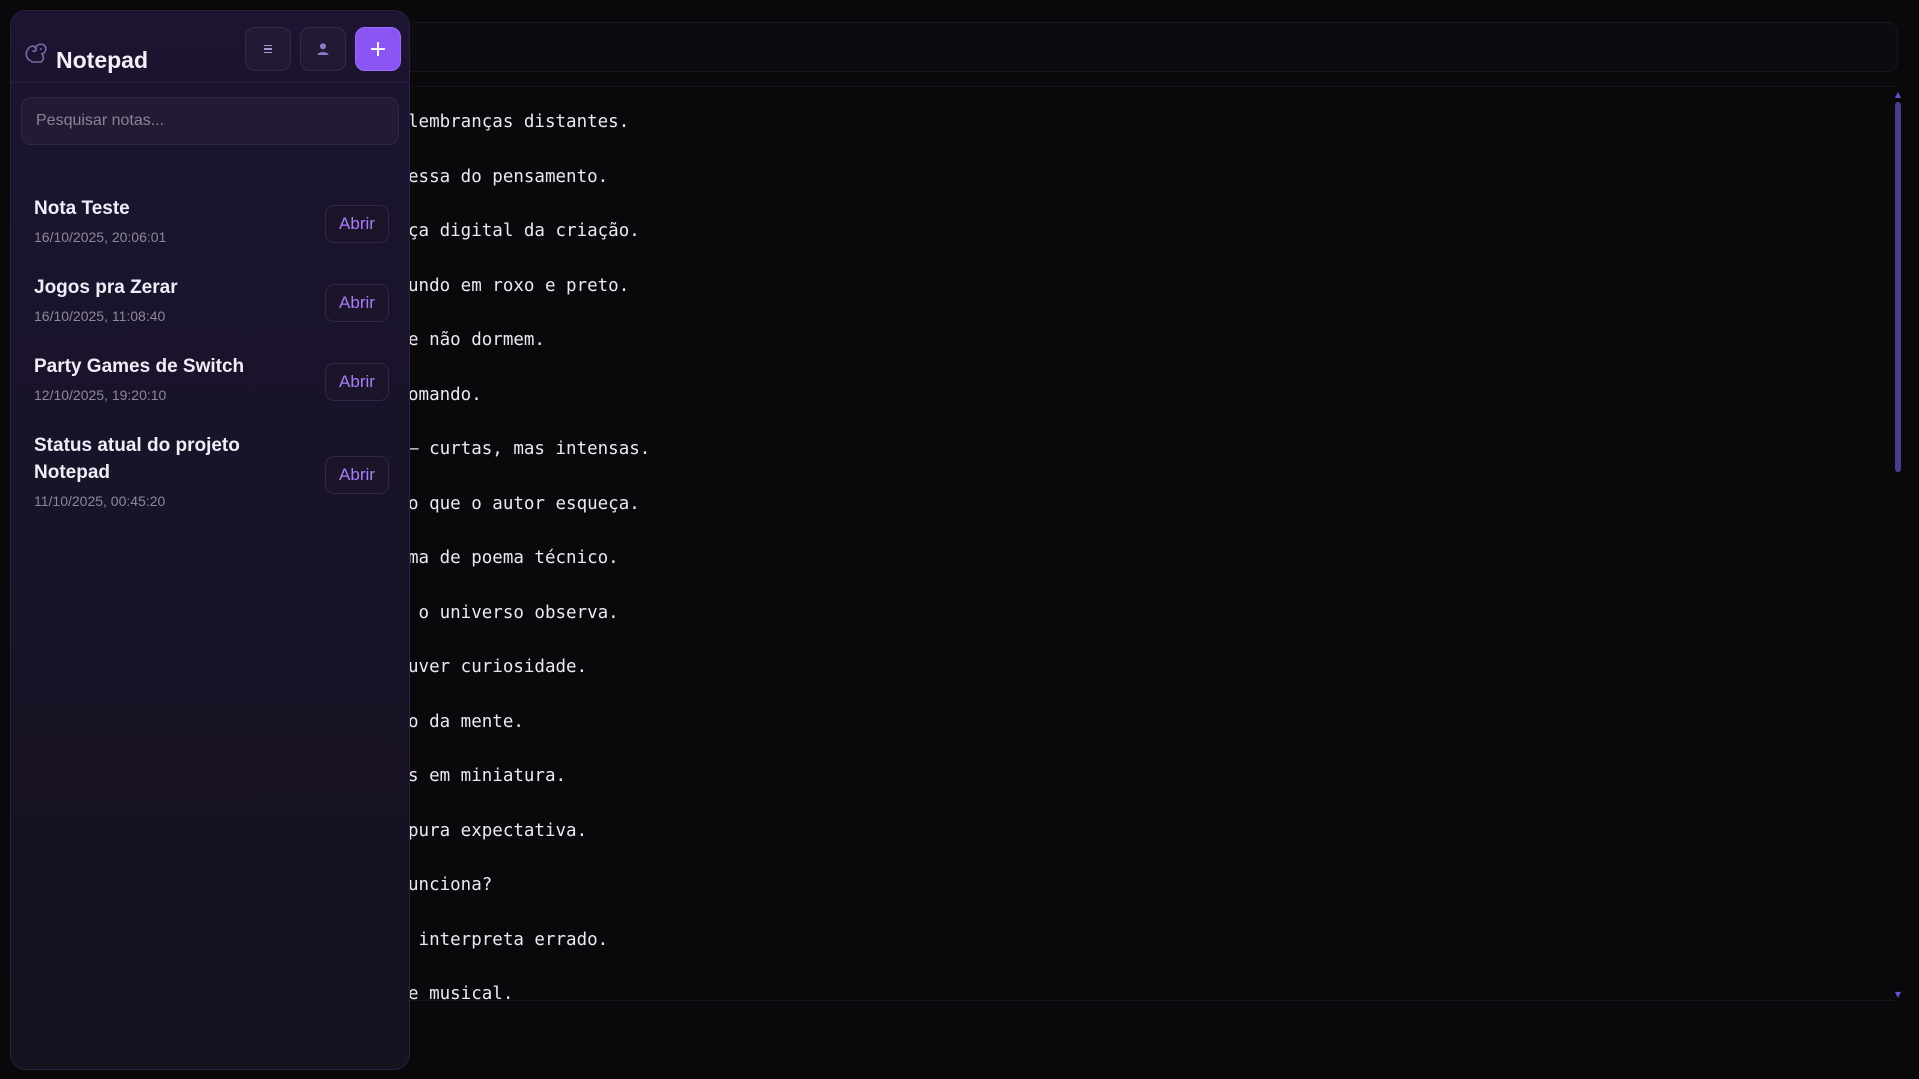 The width and height of the screenshot is (1919, 1079). What do you see at coordinates (524, 503) in the screenshot?
I see `editor-line: o que o autor esqueça.` at bounding box center [524, 503].